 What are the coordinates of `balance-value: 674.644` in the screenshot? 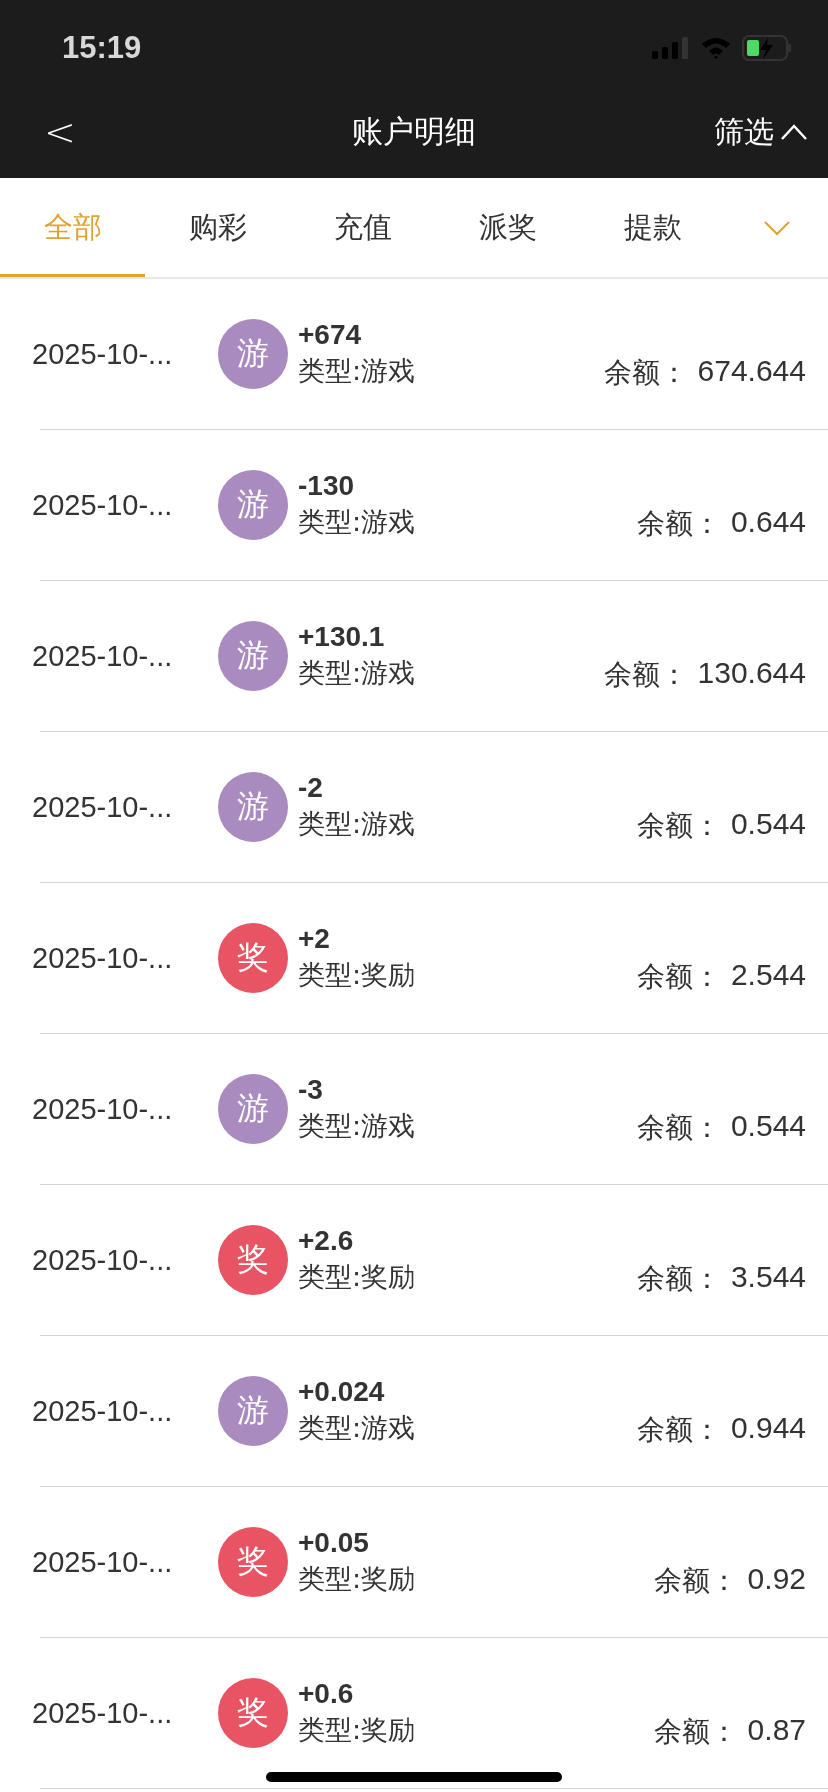 It's located at (751, 371).